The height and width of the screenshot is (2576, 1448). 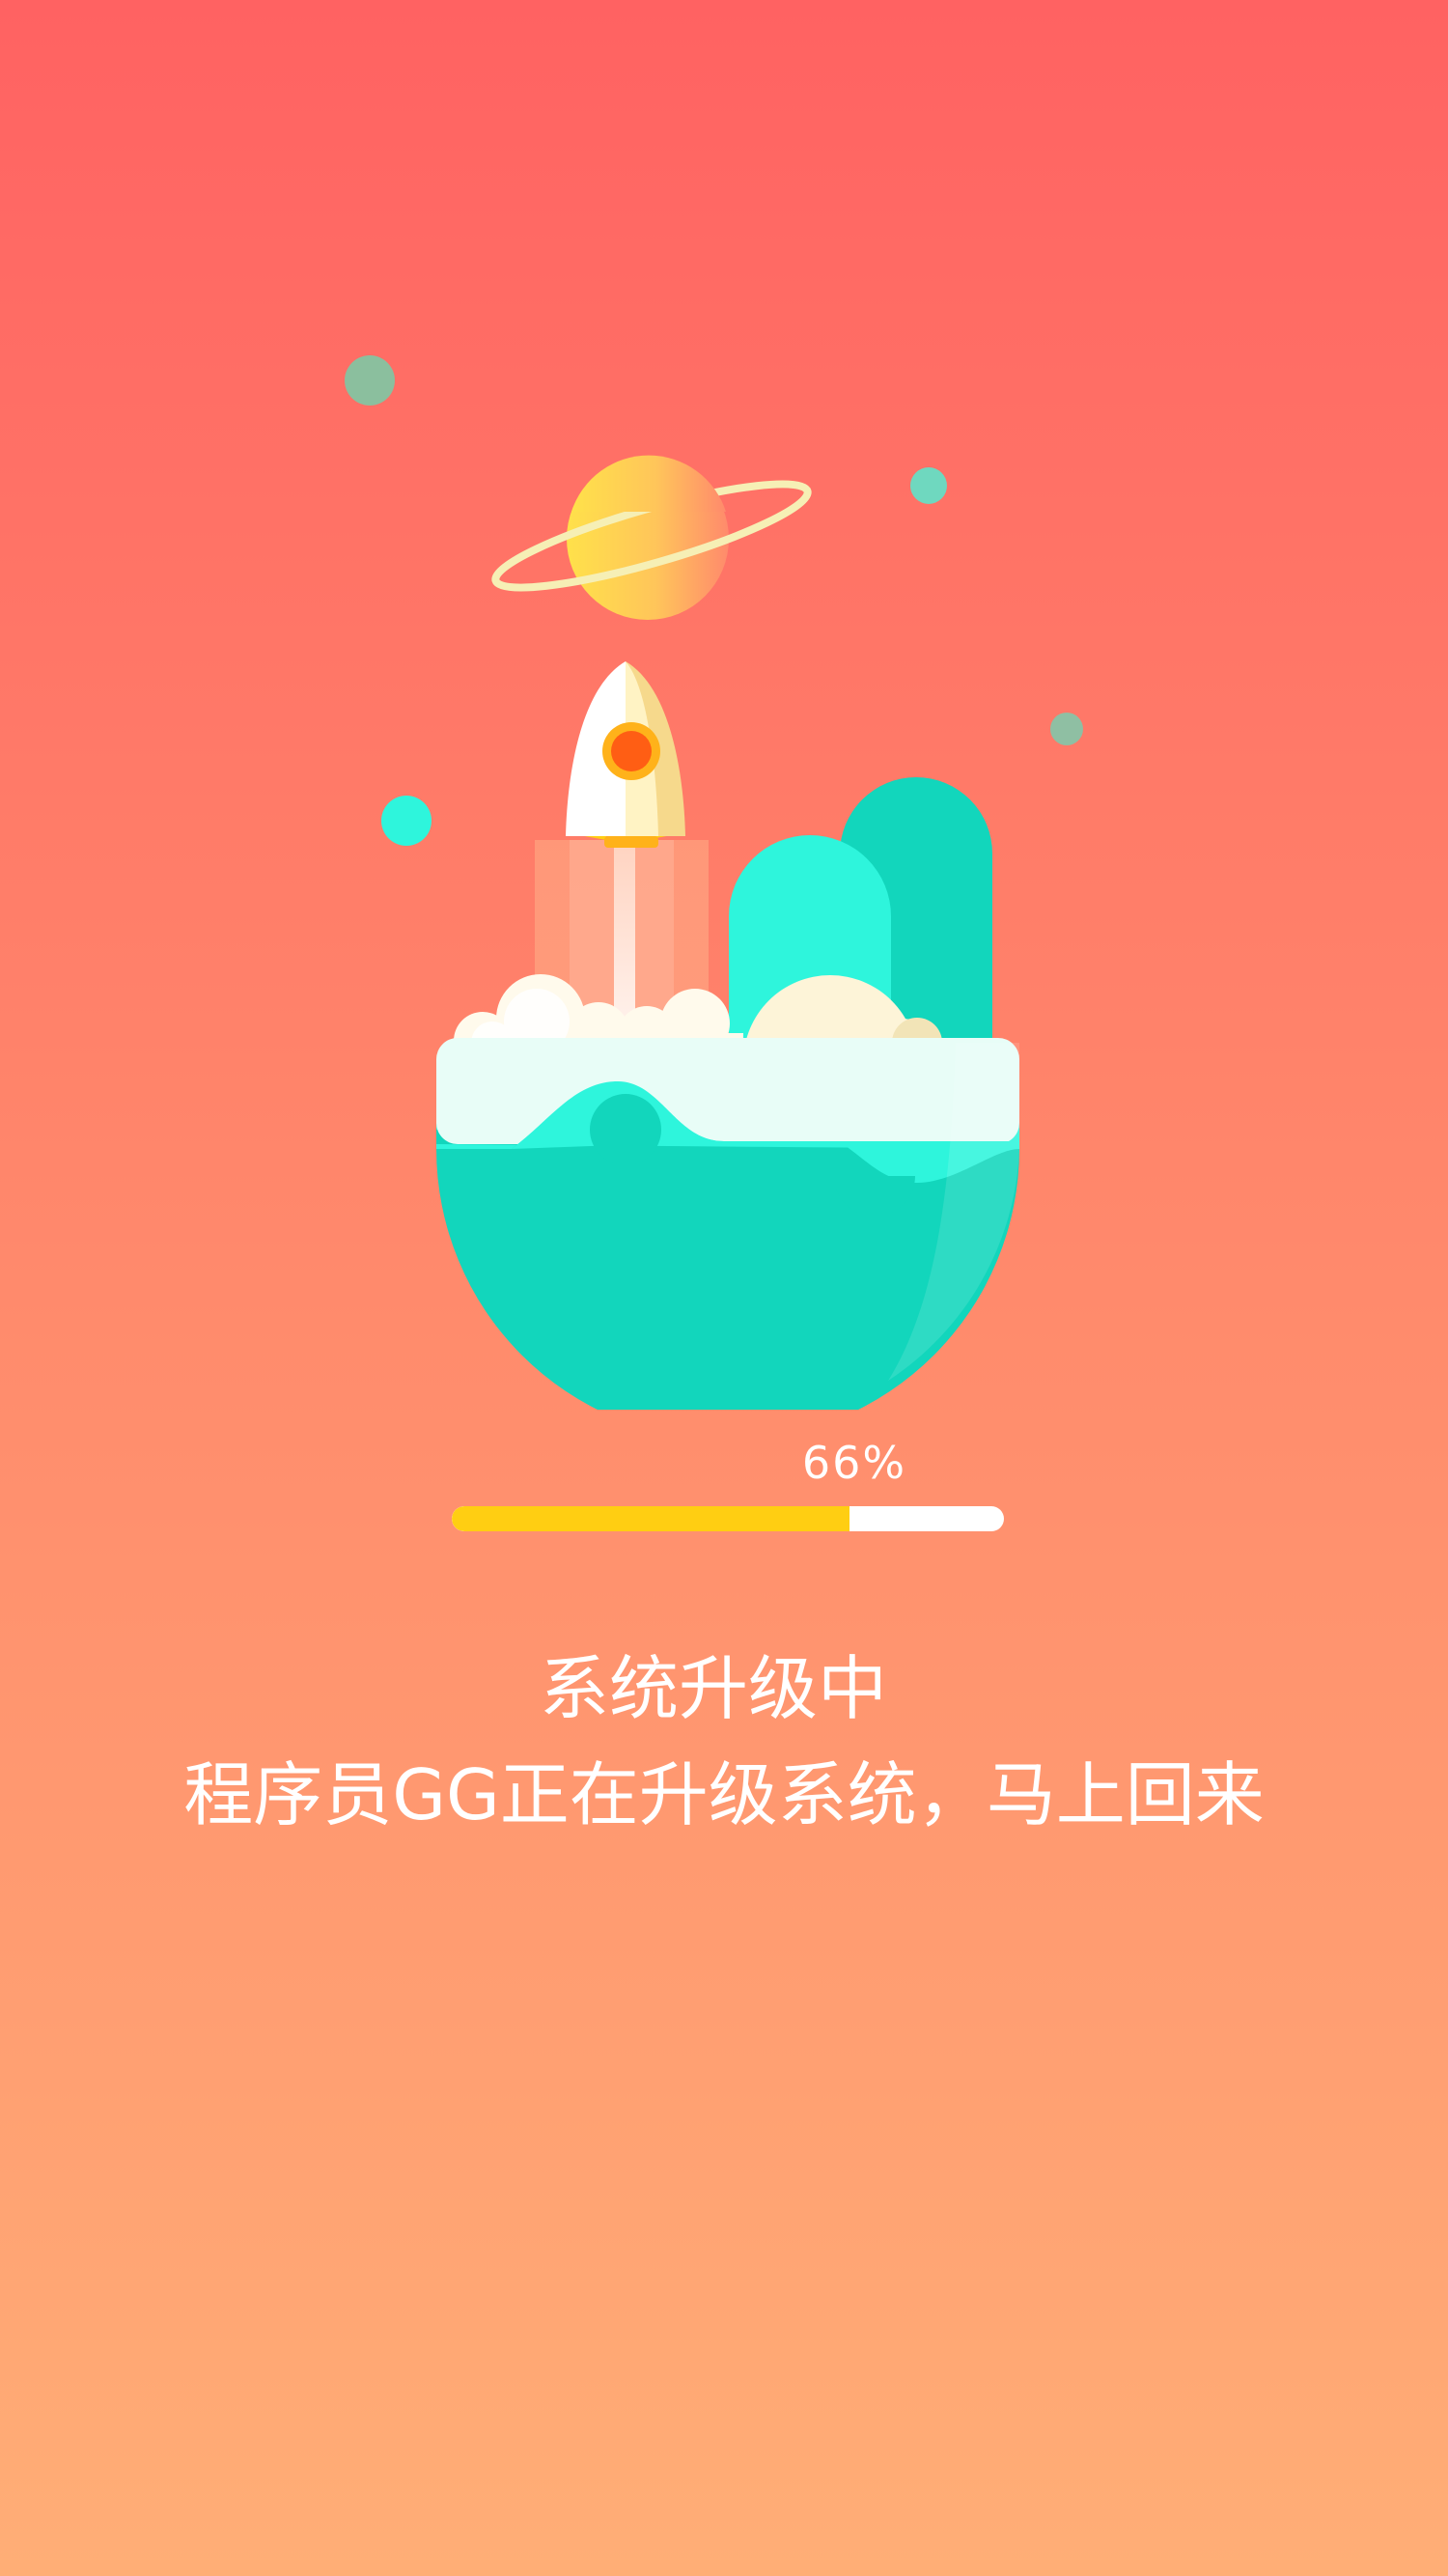 I want to click on status-message: 程序员GG正在升级系统，马上回来, so click(x=724, y=1795).